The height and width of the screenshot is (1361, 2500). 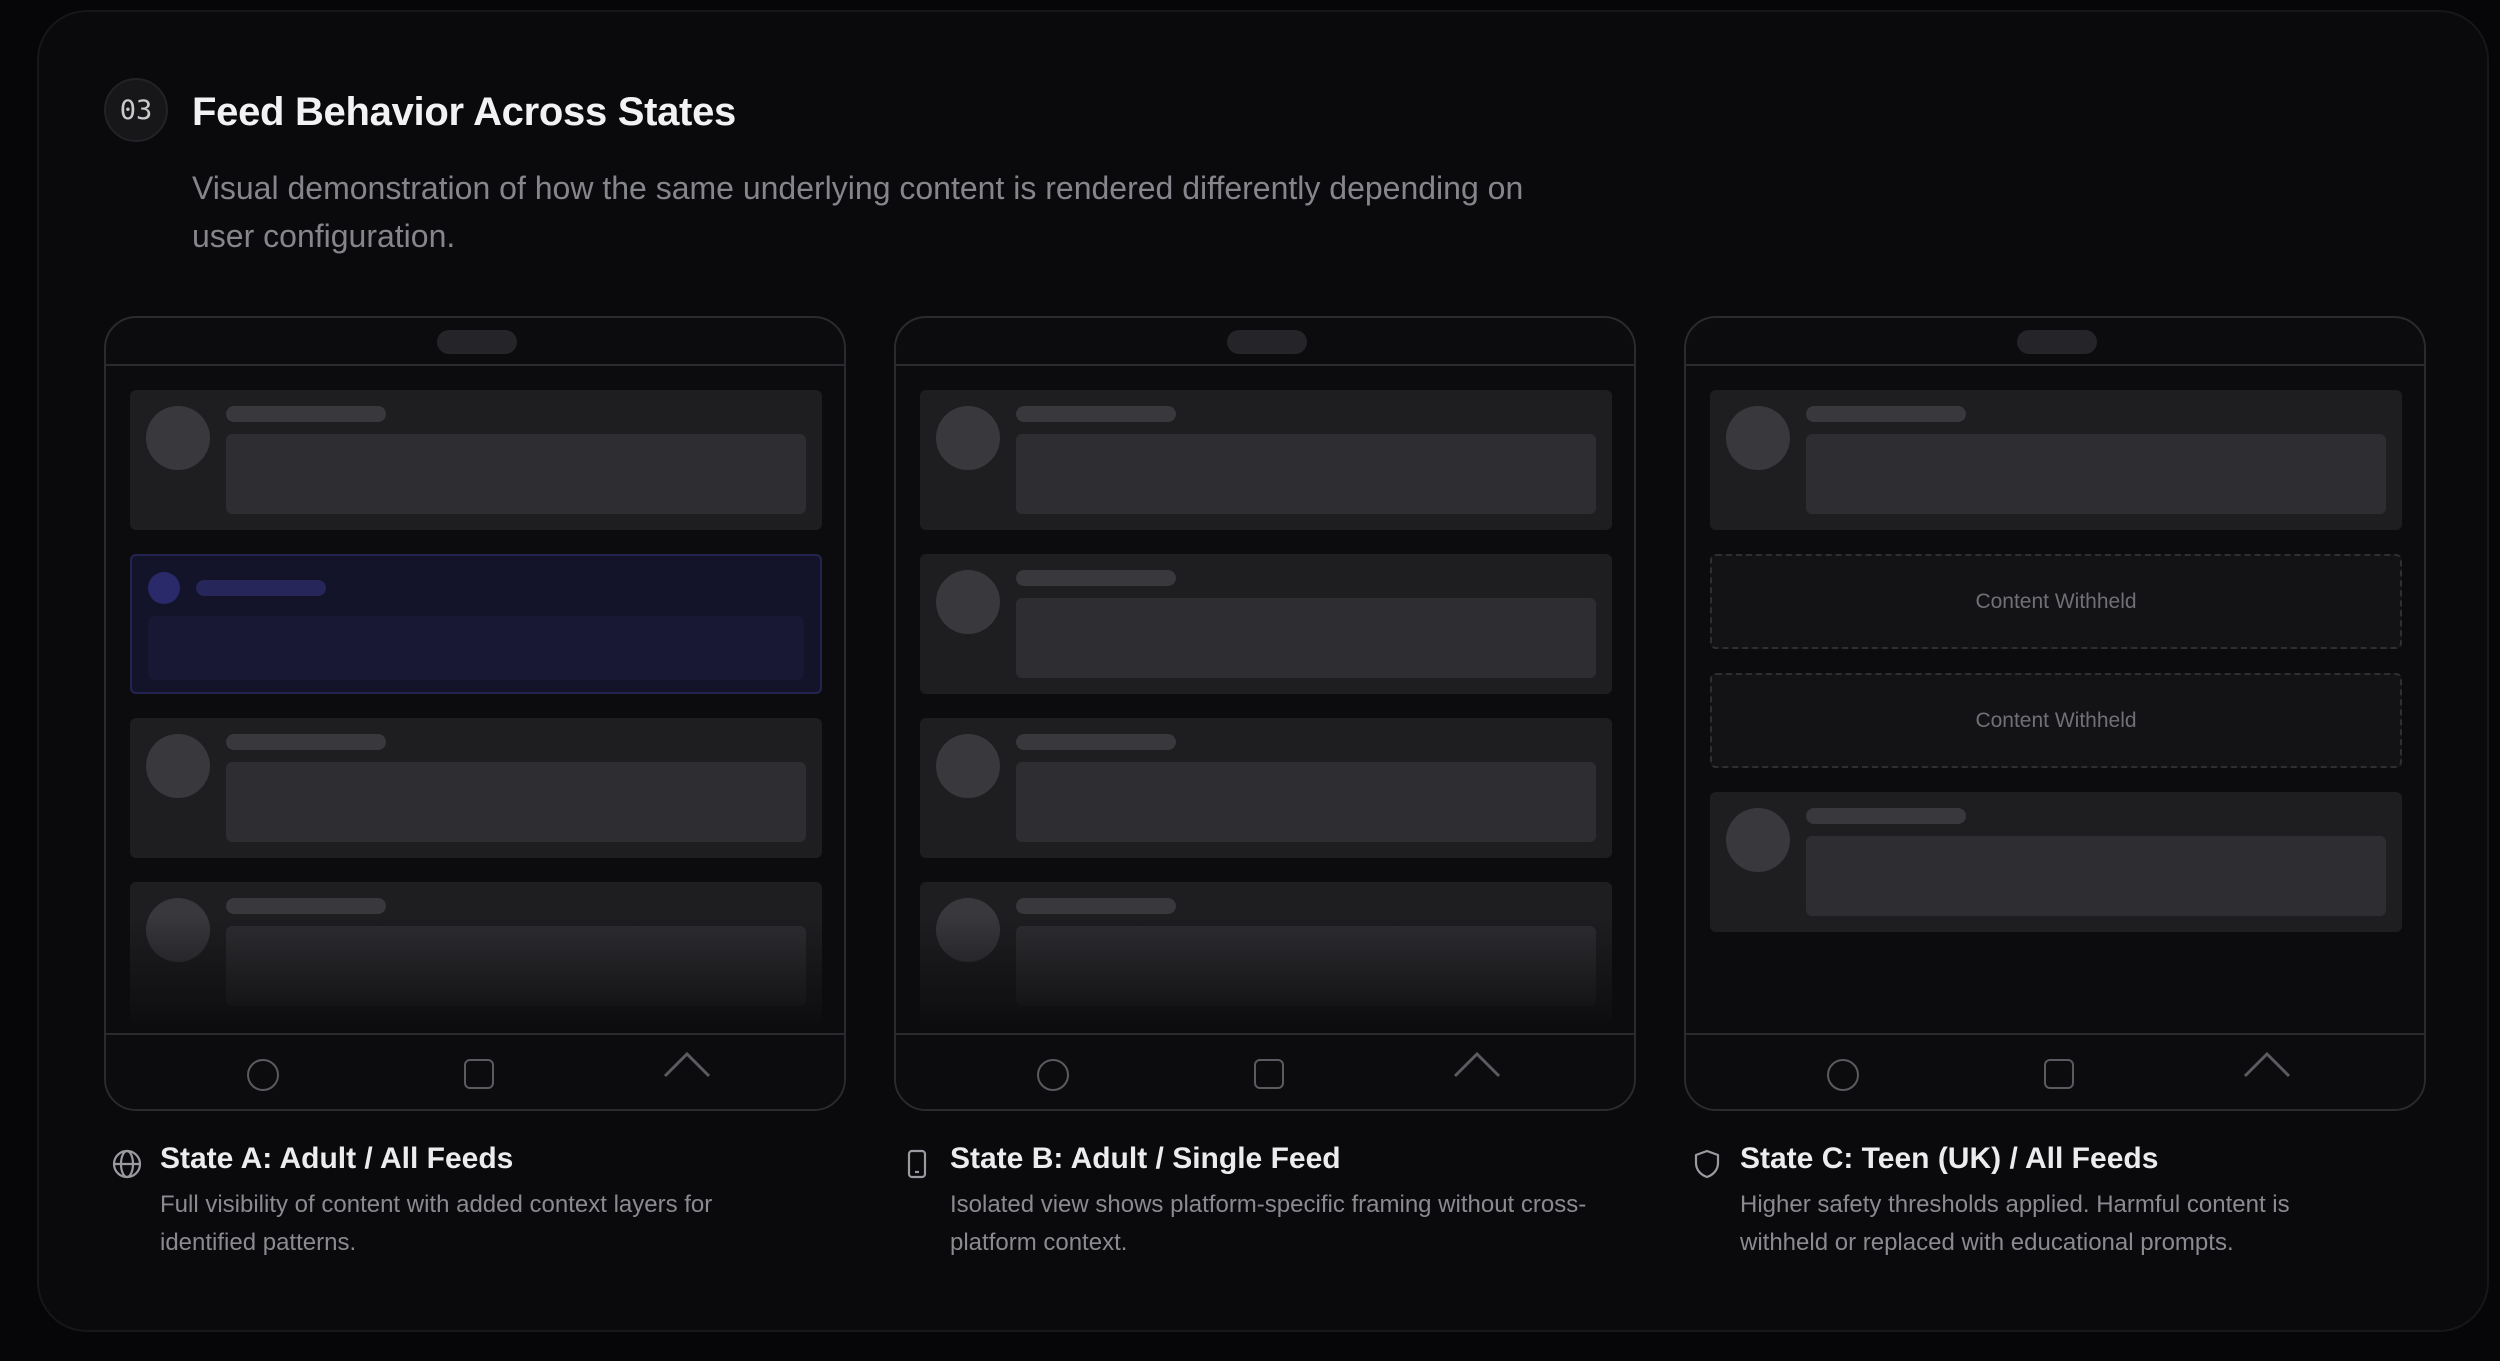 What do you see at coordinates (1707, 1164) in the screenshot?
I see `shield-icon` at bounding box center [1707, 1164].